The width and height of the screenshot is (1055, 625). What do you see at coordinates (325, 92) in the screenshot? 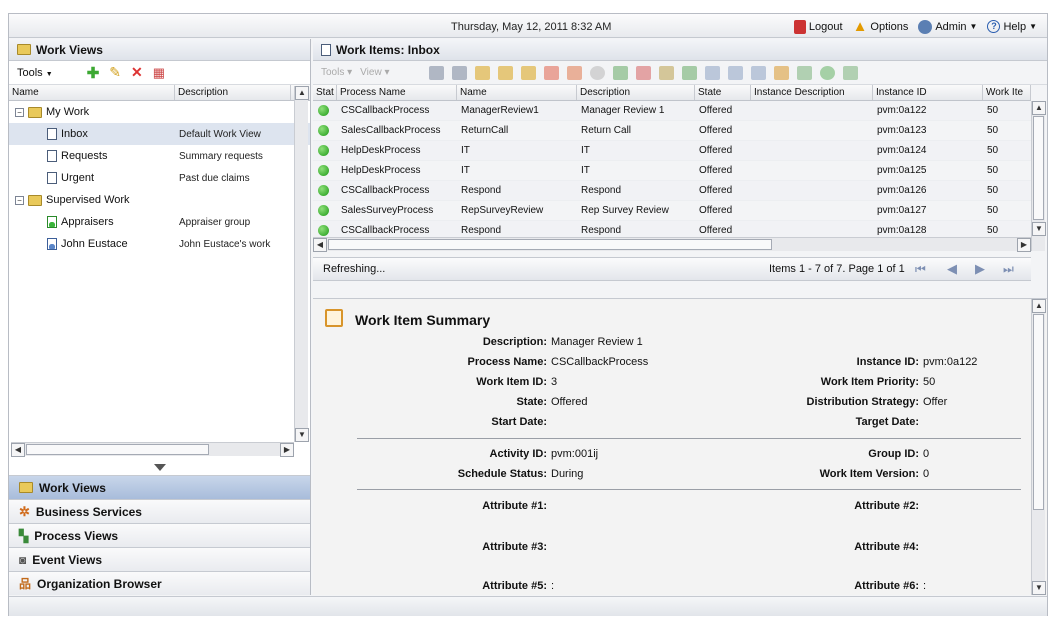
I see `column-status: Stat` at bounding box center [325, 92].